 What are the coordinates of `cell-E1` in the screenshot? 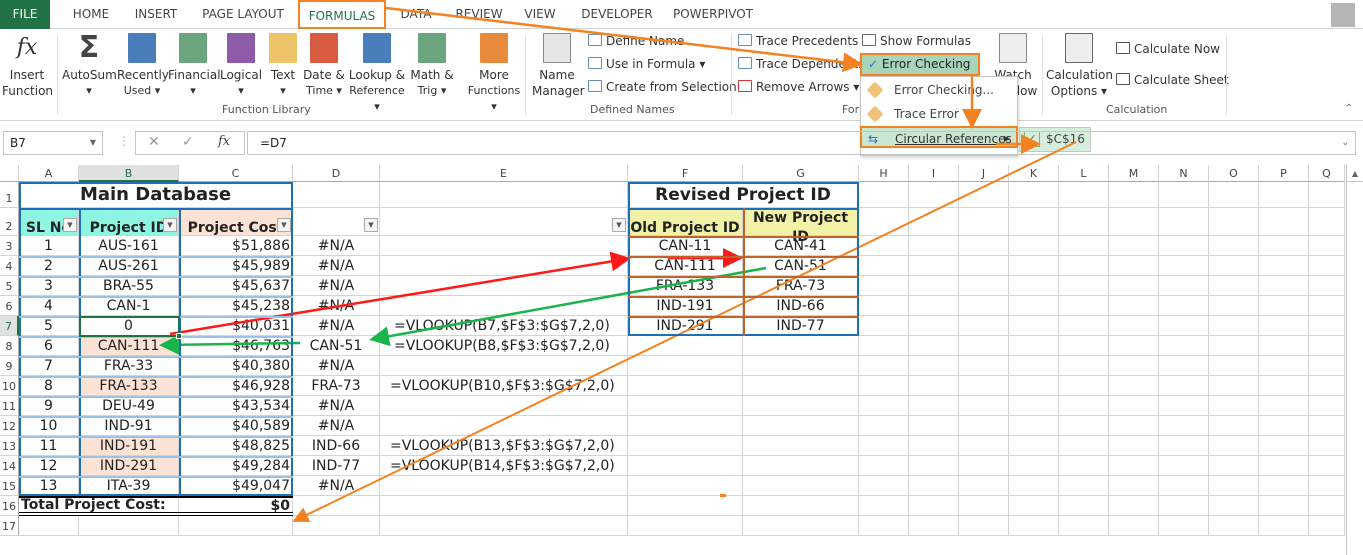 It's located at (504, 195).